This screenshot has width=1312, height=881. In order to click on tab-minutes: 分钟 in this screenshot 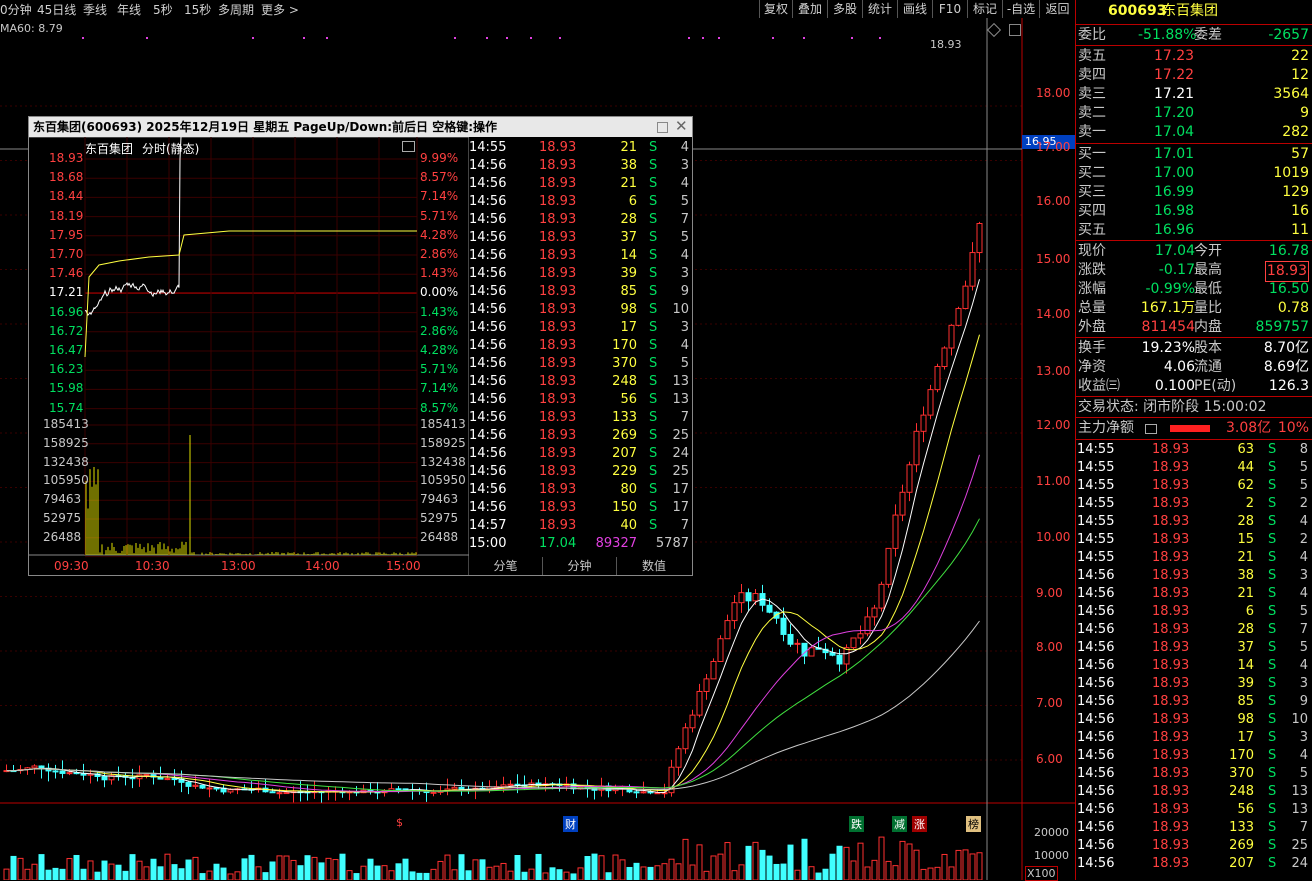, I will do `click(580, 566)`.